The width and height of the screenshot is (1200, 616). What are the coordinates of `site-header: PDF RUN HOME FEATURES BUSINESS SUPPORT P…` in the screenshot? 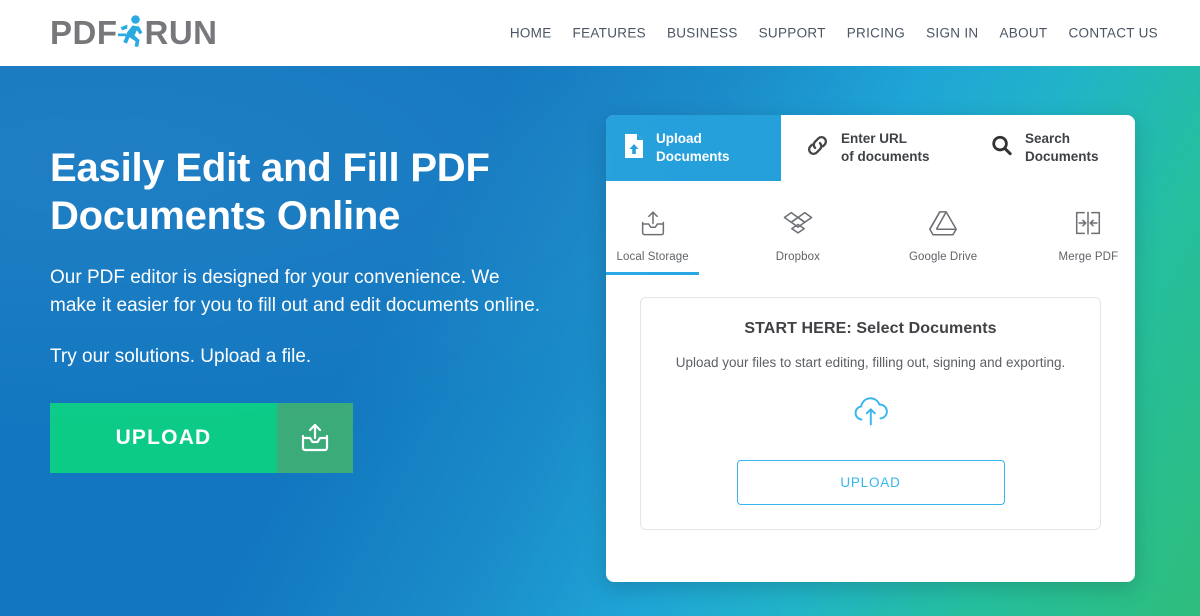 It's located at (600, 33).